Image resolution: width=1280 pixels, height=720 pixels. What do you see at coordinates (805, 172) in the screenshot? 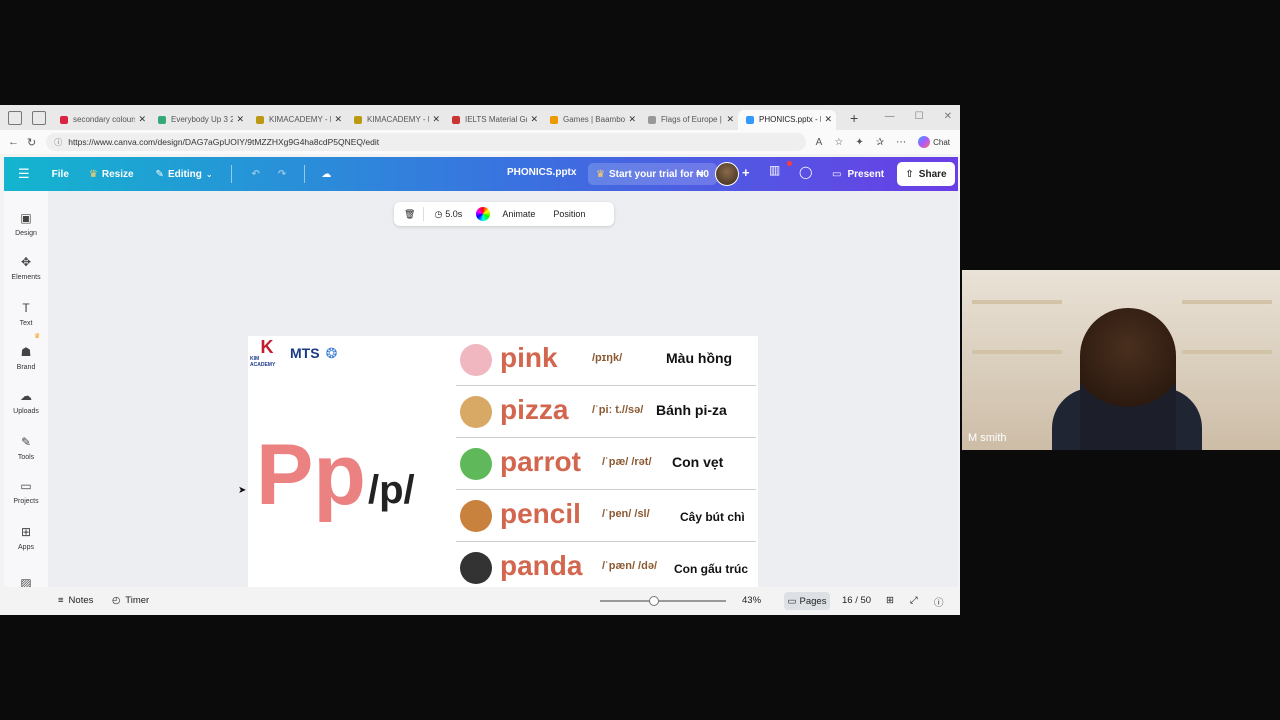
I see `comment-icon: ◯` at bounding box center [805, 172].